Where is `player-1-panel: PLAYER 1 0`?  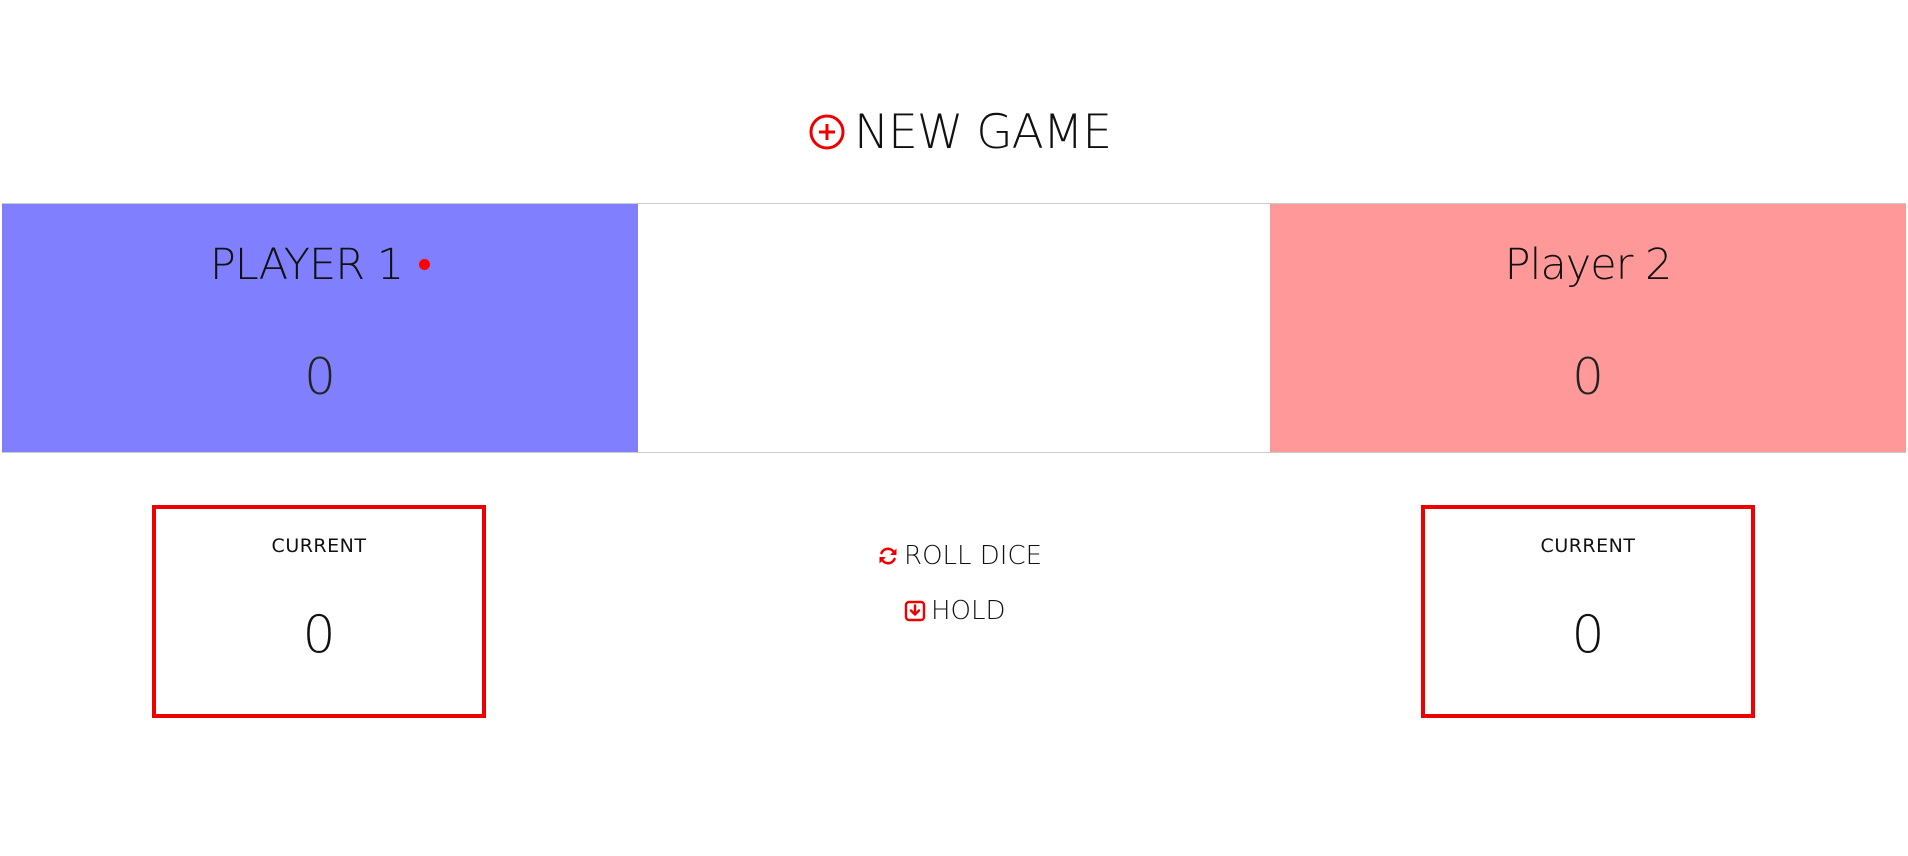
player-1-panel: PLAYER 1 0 is located at coordinates (320, 328).